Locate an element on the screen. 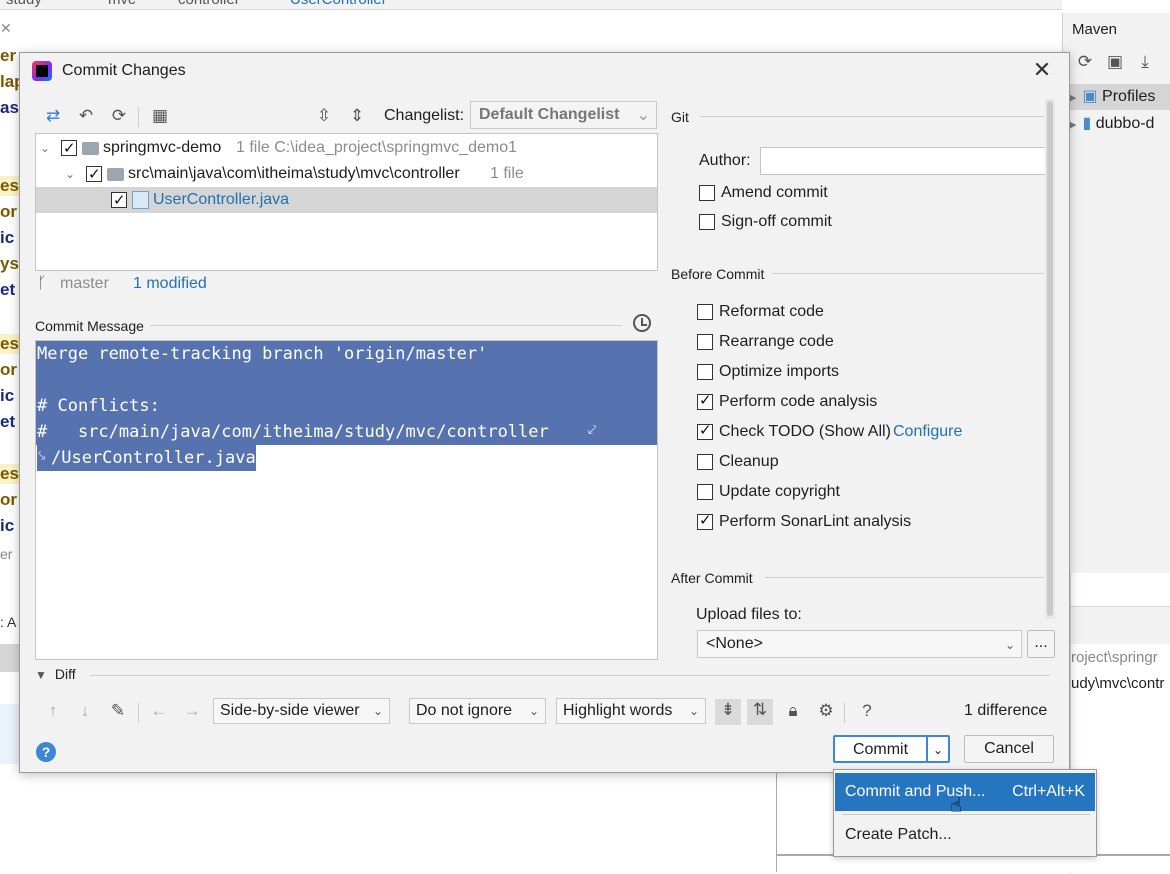 This screenshot has height=874, width=1170. tree-row: UserController.java is located at coordinates (346, 200).